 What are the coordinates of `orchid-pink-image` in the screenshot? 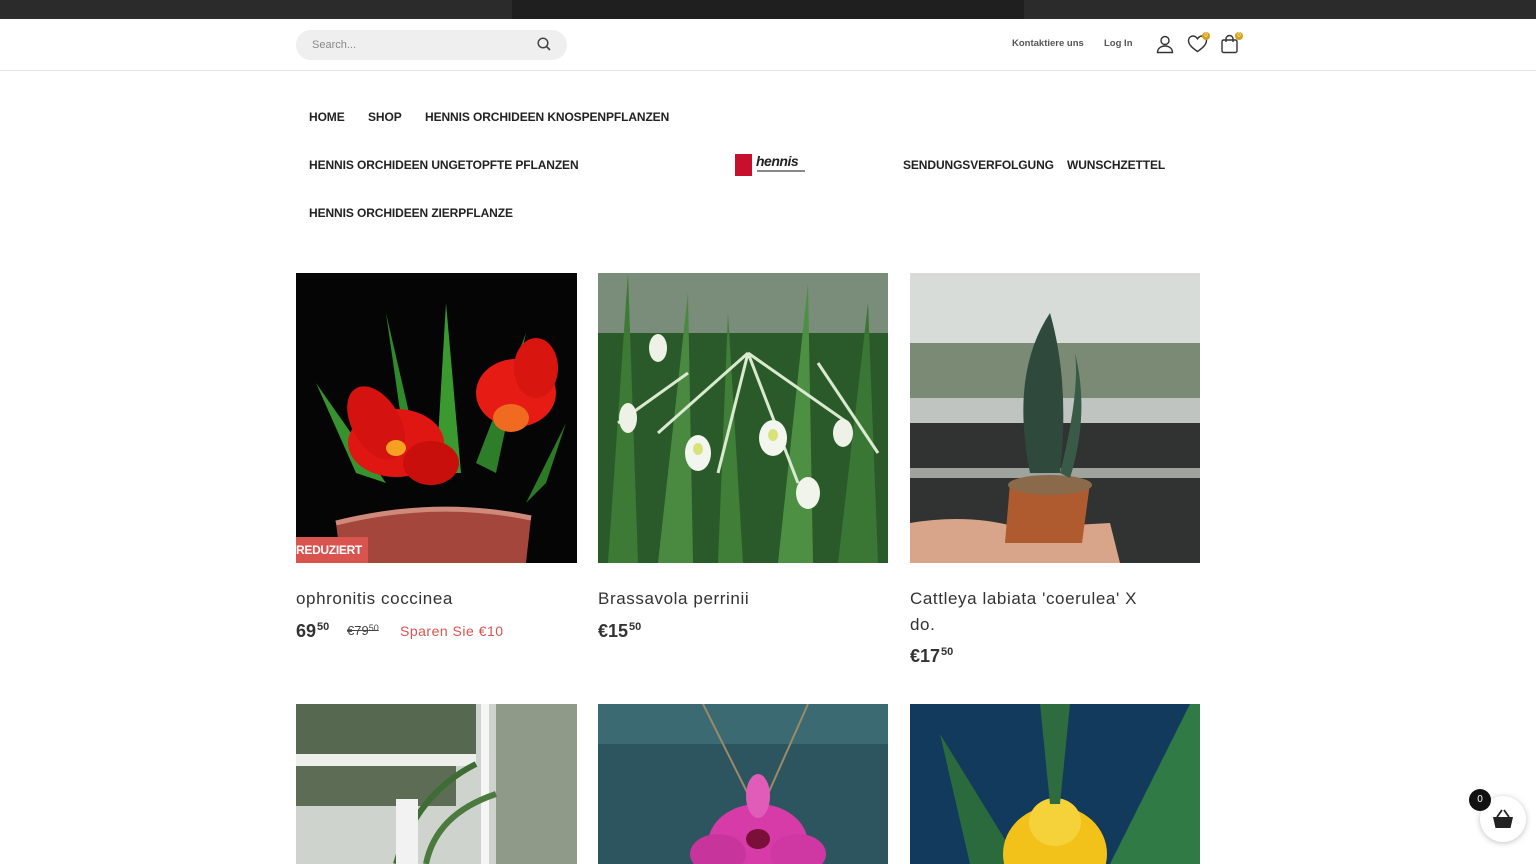 It's located at (743, 784).